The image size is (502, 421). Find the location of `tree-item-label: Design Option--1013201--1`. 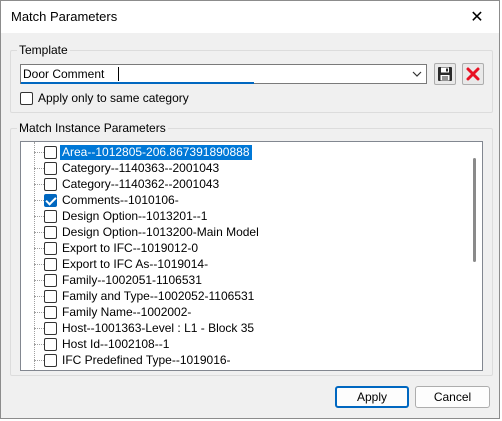

tree-item-label: Design Option--1013201--1 is located at coordinates (134, 216).